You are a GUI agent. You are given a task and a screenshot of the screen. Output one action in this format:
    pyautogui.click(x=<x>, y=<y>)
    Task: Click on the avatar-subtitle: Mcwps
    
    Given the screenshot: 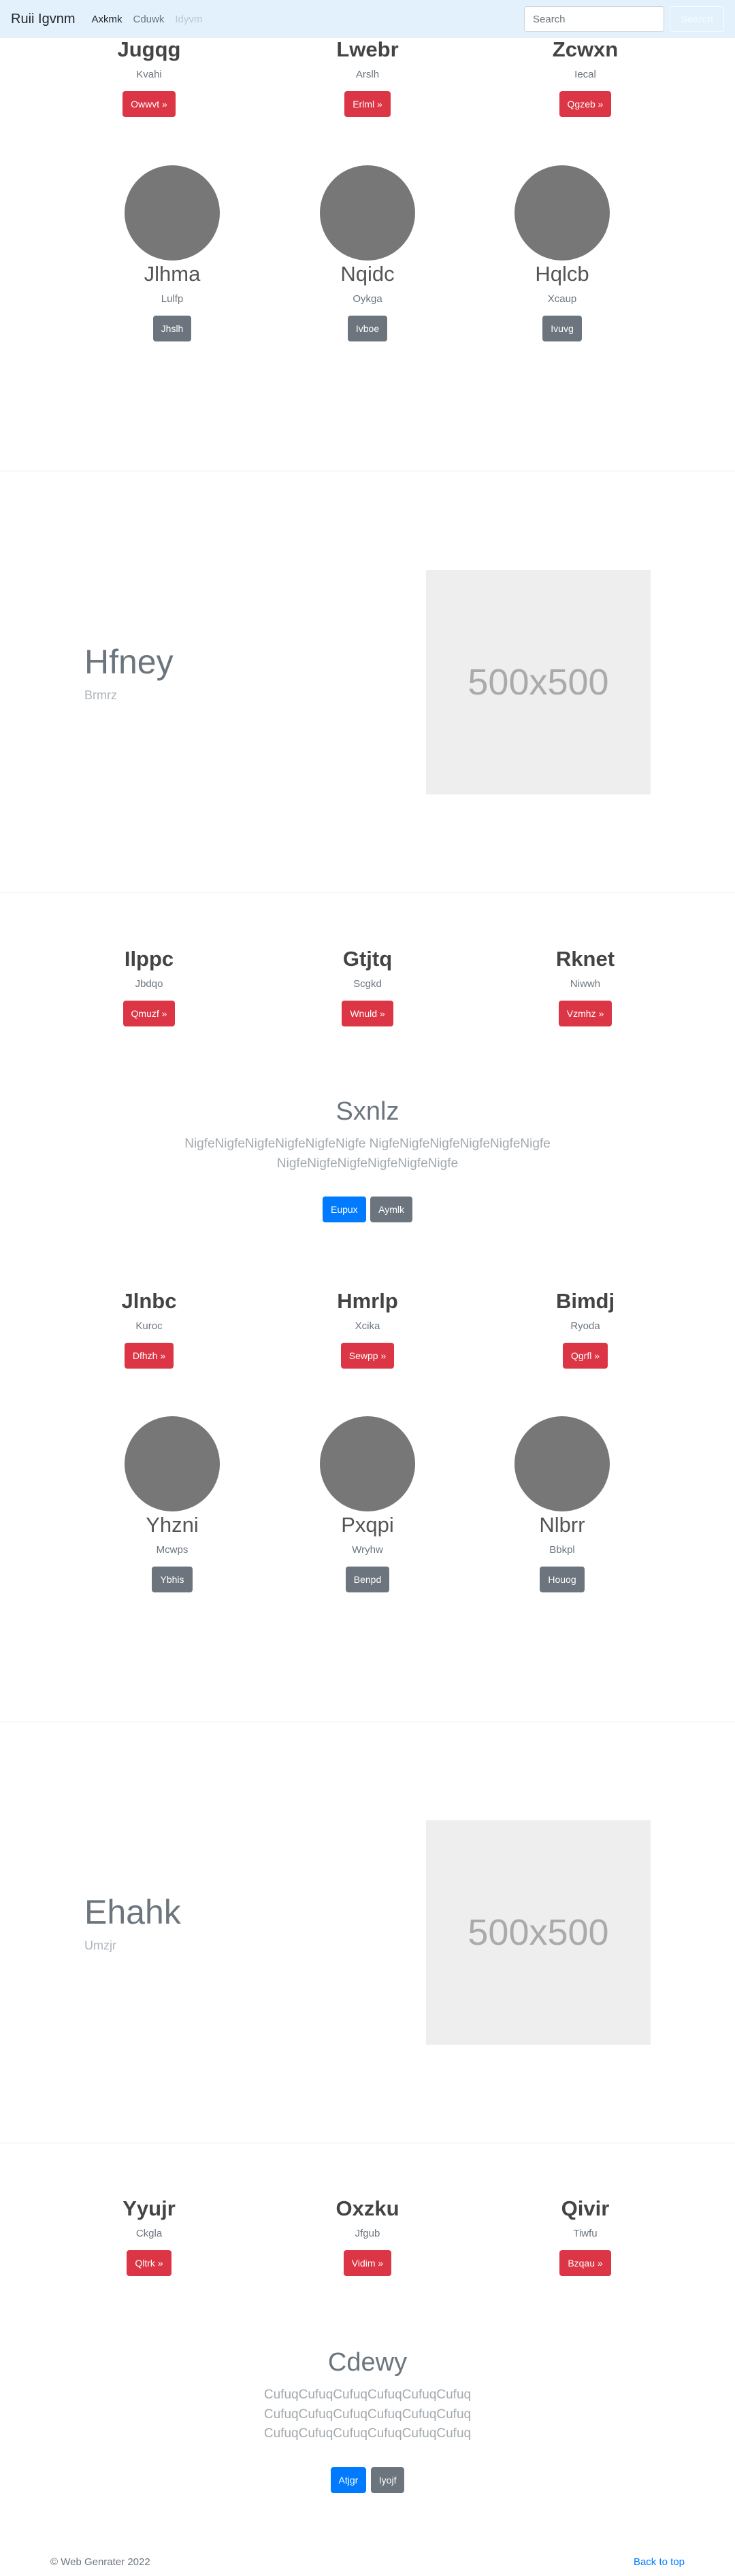 What is the action you would take?
    pyautogui.click(x=172, y=1550)
    